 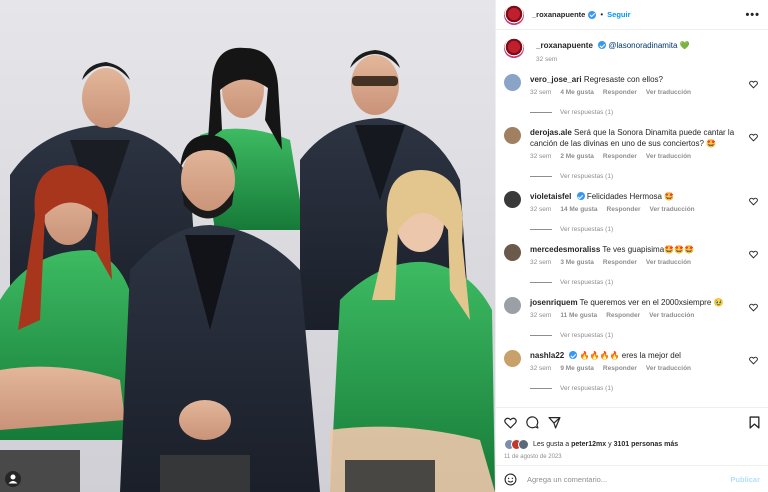 I want to click on likes-user-link: peter12mx, so click(x=588, y=444).